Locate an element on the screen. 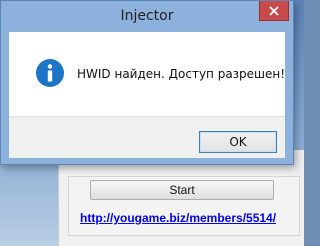  close-button is located at coordinates (274, 11).